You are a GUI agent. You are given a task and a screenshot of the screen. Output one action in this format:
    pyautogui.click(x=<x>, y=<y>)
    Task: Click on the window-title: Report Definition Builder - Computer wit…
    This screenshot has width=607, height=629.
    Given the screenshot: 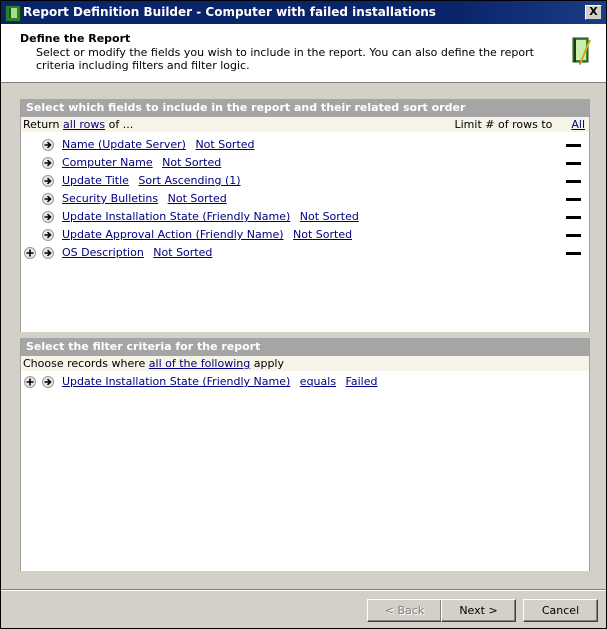 What is the action you would take?
    pyautogui.click(x=229, y=12)
    